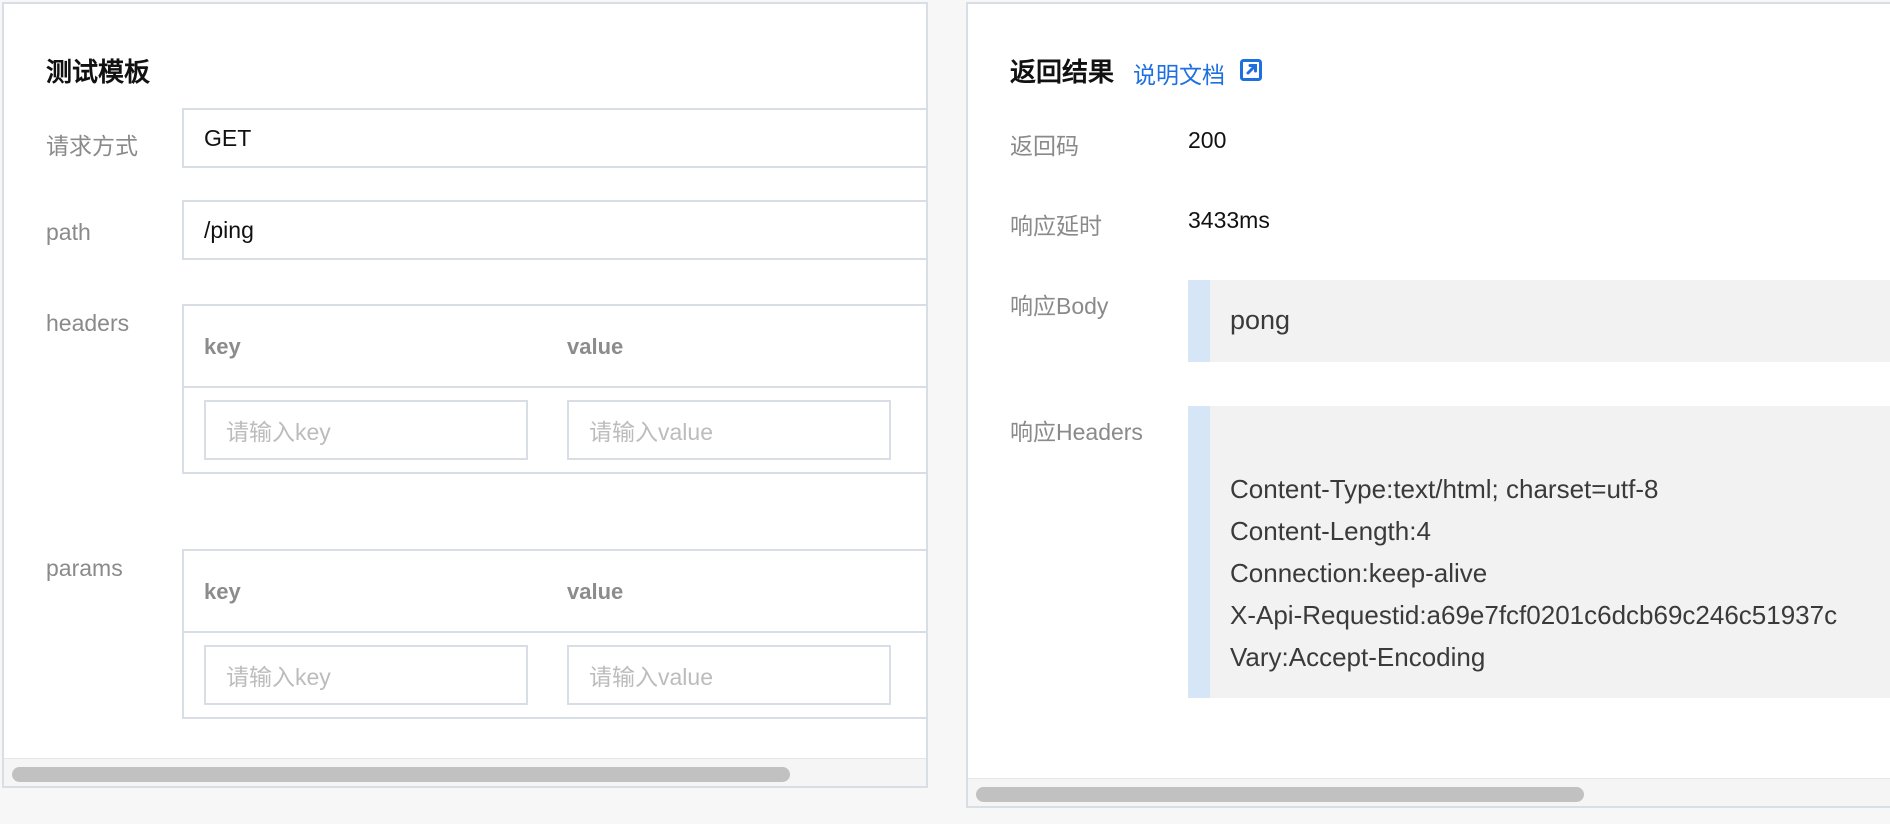  What do you see at coordinates (1207, 140) in the screenshot?
I see `status-code-value: 200` at bounding box center [1207, 140].